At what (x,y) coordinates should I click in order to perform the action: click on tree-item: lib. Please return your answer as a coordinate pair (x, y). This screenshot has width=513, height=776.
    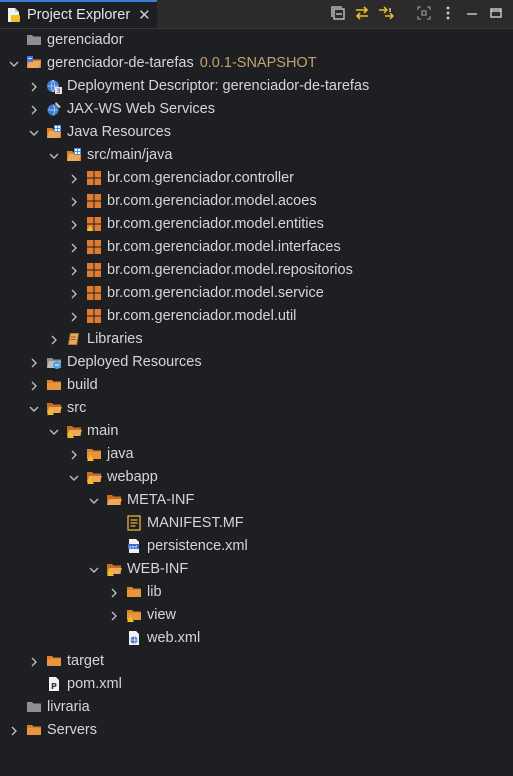
    Looking at the image, I should click on (256, 592).